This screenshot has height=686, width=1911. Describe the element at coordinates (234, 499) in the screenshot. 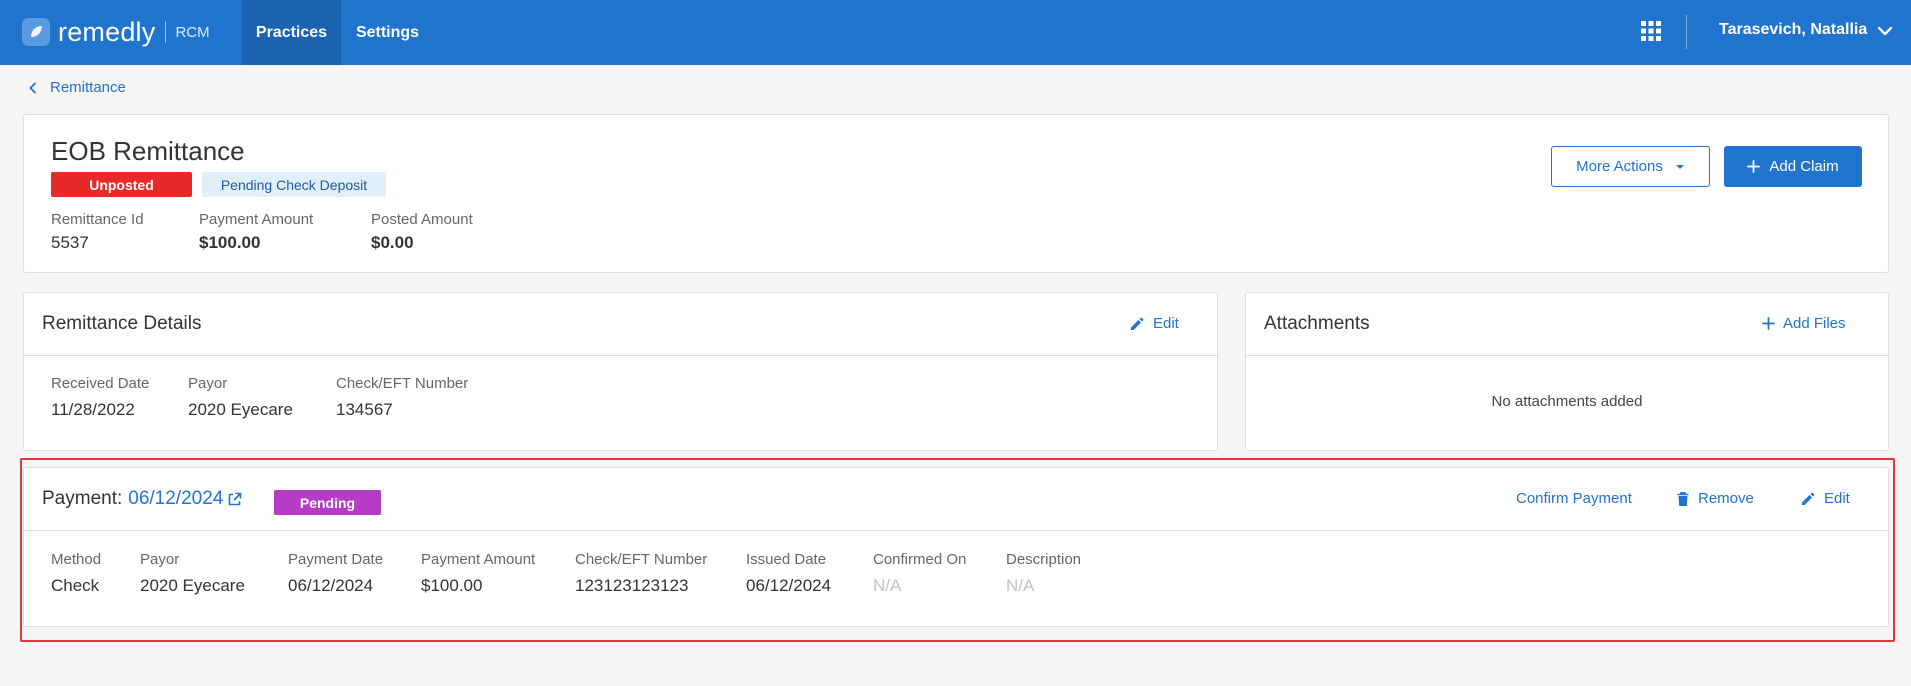

I see `external-link-icon` at that location.